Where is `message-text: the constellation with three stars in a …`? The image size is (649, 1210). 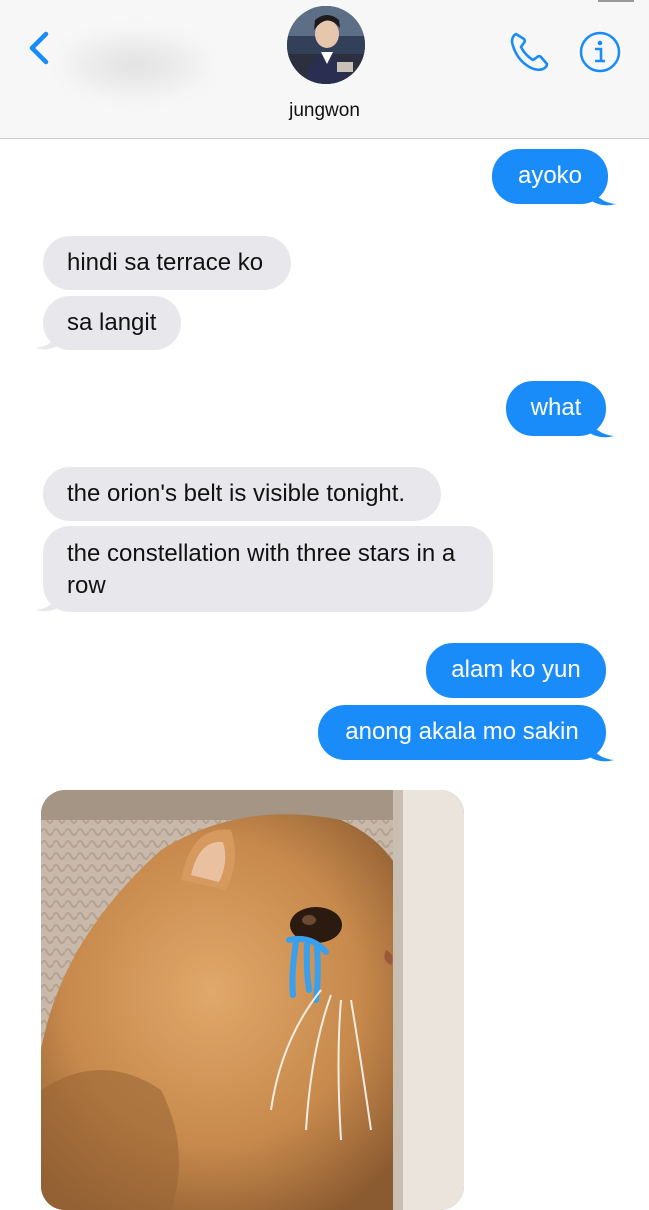 message-text: the constellation with three stars in a … is located at coordinates (261, 569).